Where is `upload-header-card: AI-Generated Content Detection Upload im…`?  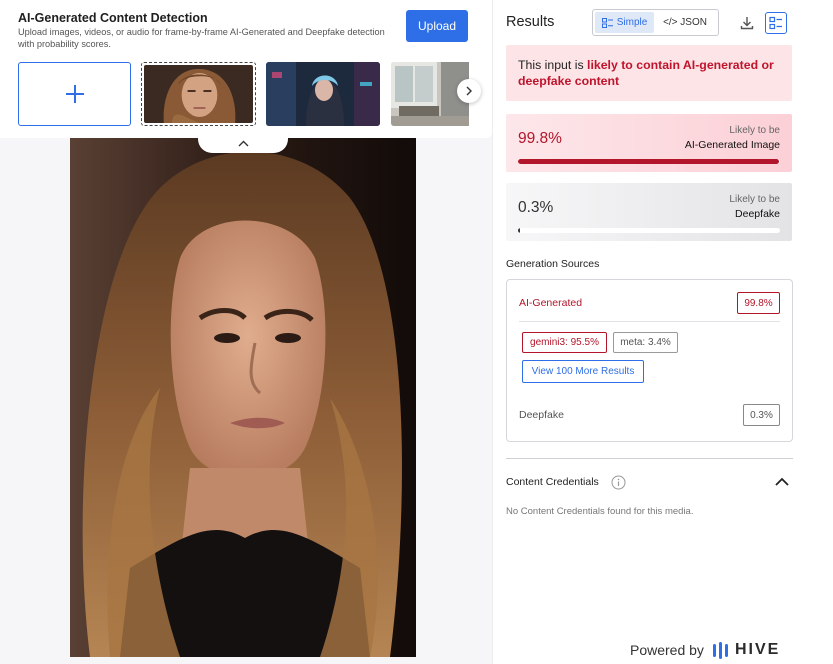 upload-header-card: AI-Generated Content Detection Upload im… is located at coordinates (246, 69).